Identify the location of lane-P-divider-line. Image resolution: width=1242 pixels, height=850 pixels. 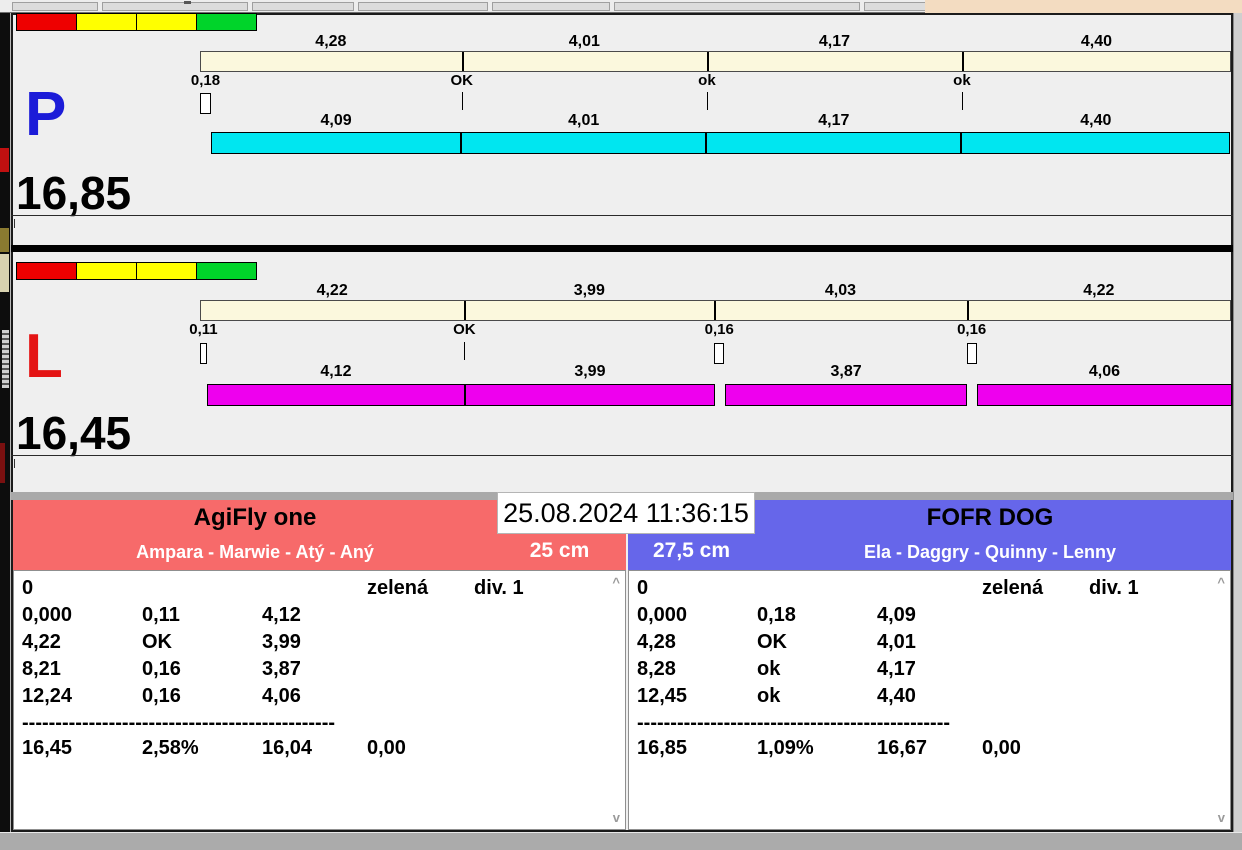
(622, 215).